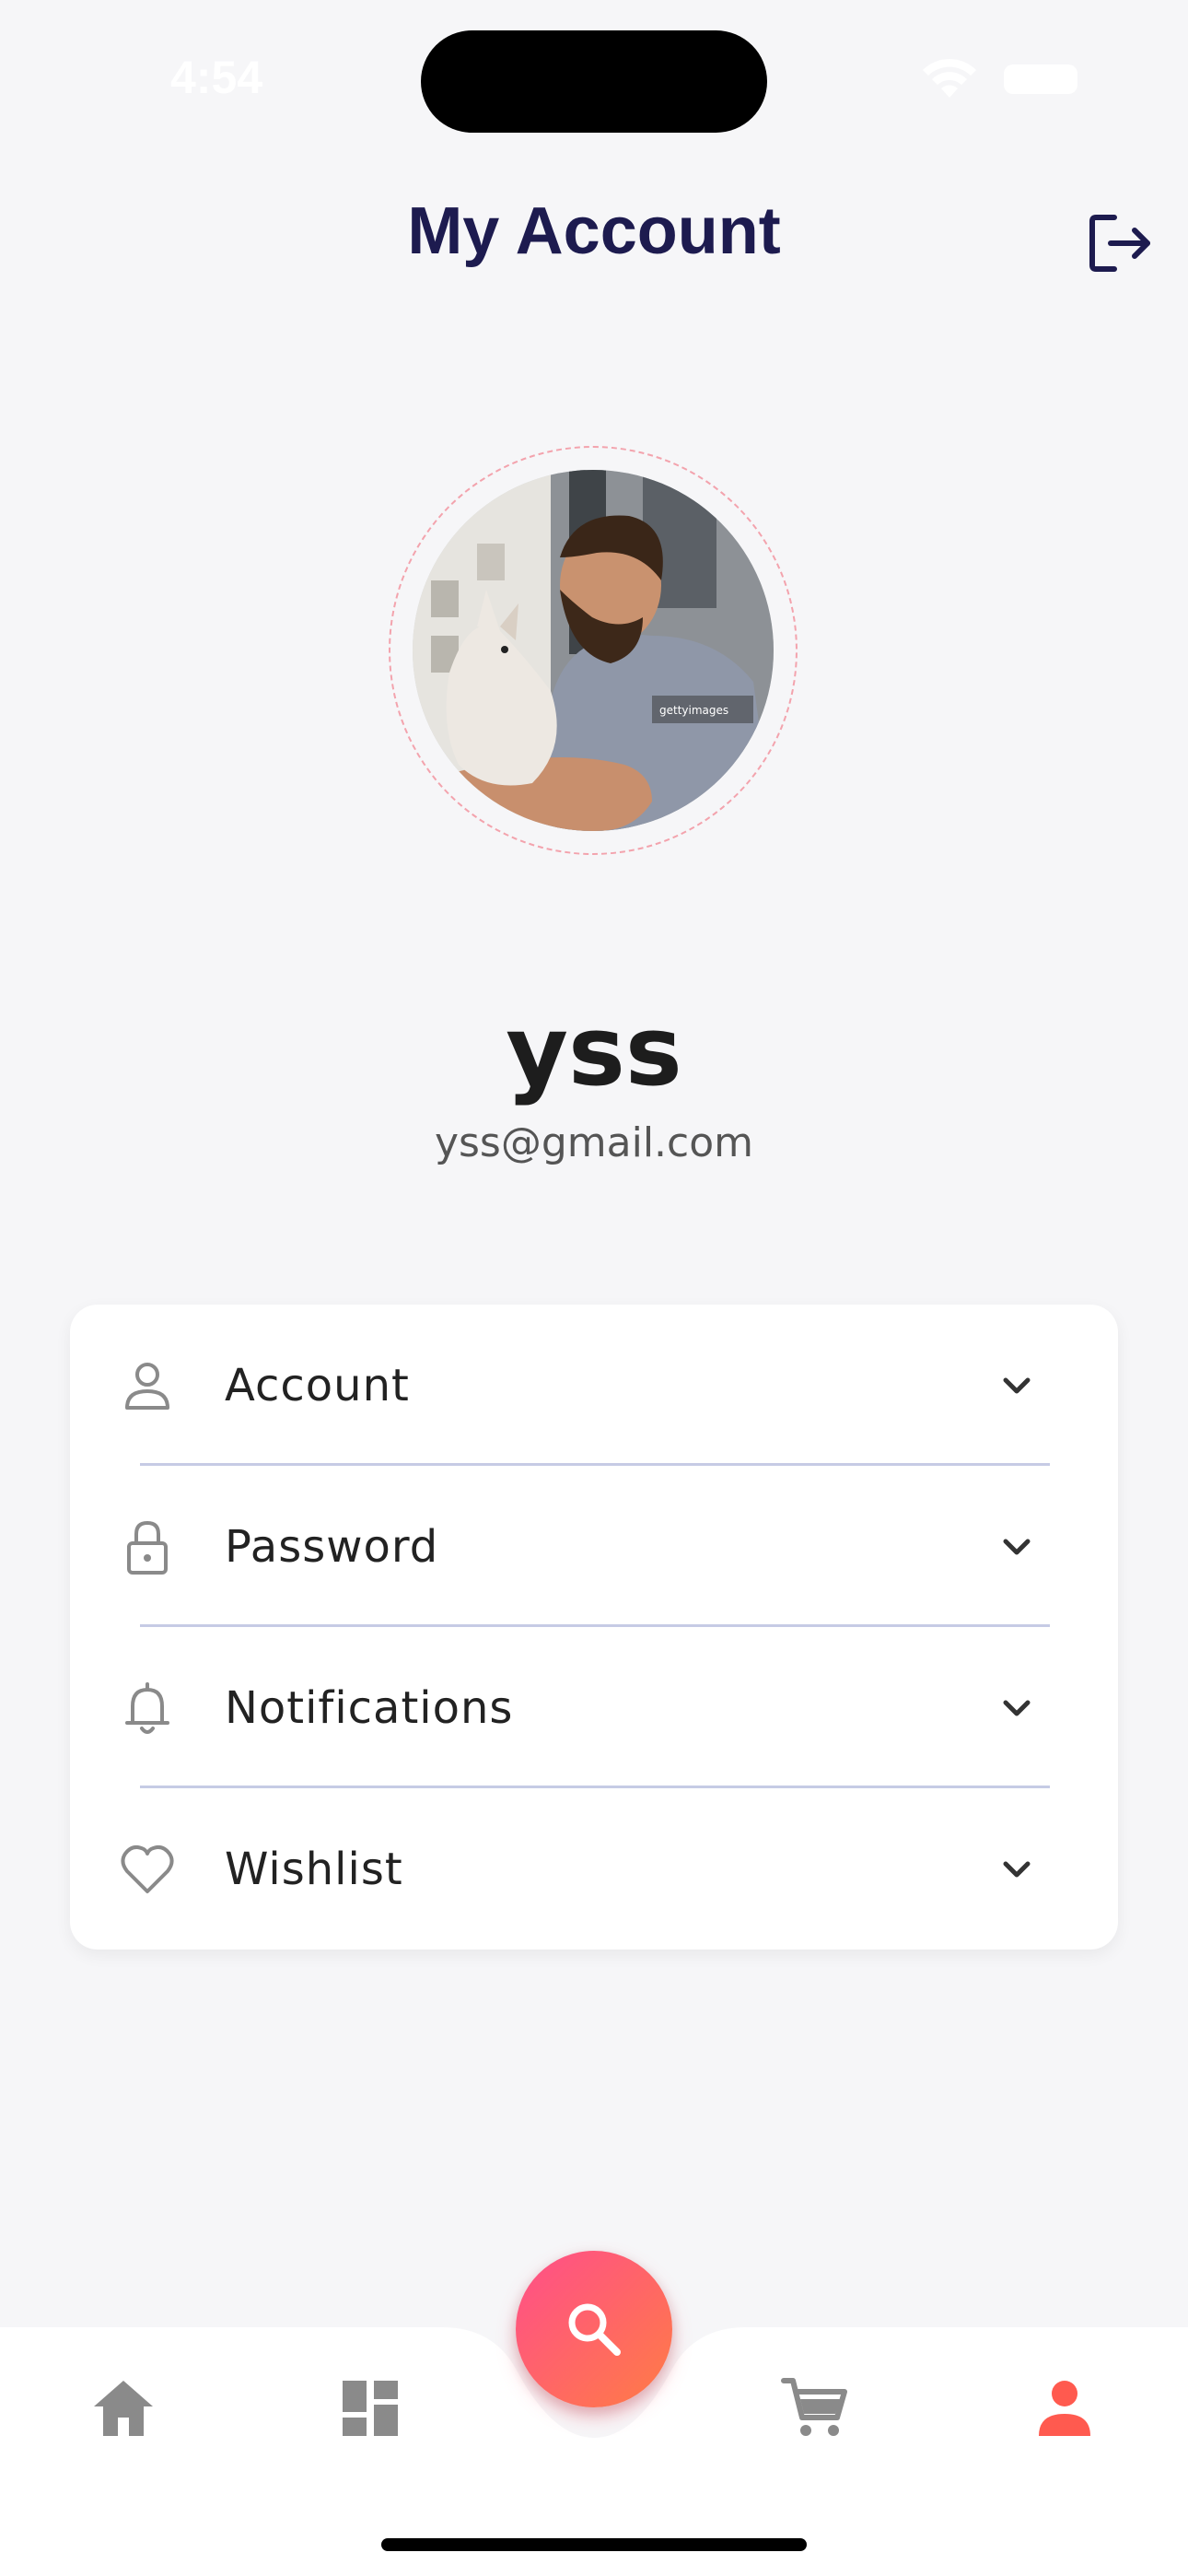 Image resolution: width=1188 pixels, height=2576 pixels. I want to click on status-time: 4:54, so click(216, 77).